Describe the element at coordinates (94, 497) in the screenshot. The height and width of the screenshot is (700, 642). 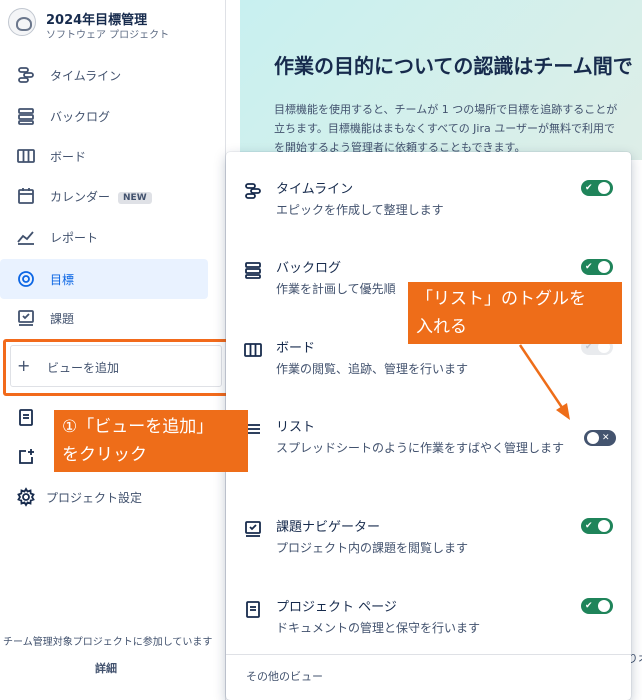
I see `sidebar-item-label: プロジェクト設定` at that location.